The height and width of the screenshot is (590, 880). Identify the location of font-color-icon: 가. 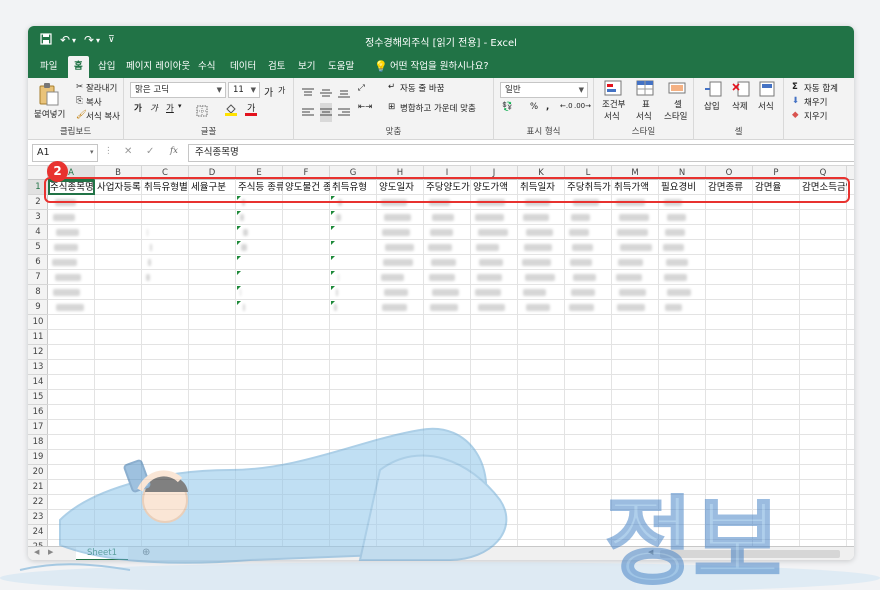
(251, 110).